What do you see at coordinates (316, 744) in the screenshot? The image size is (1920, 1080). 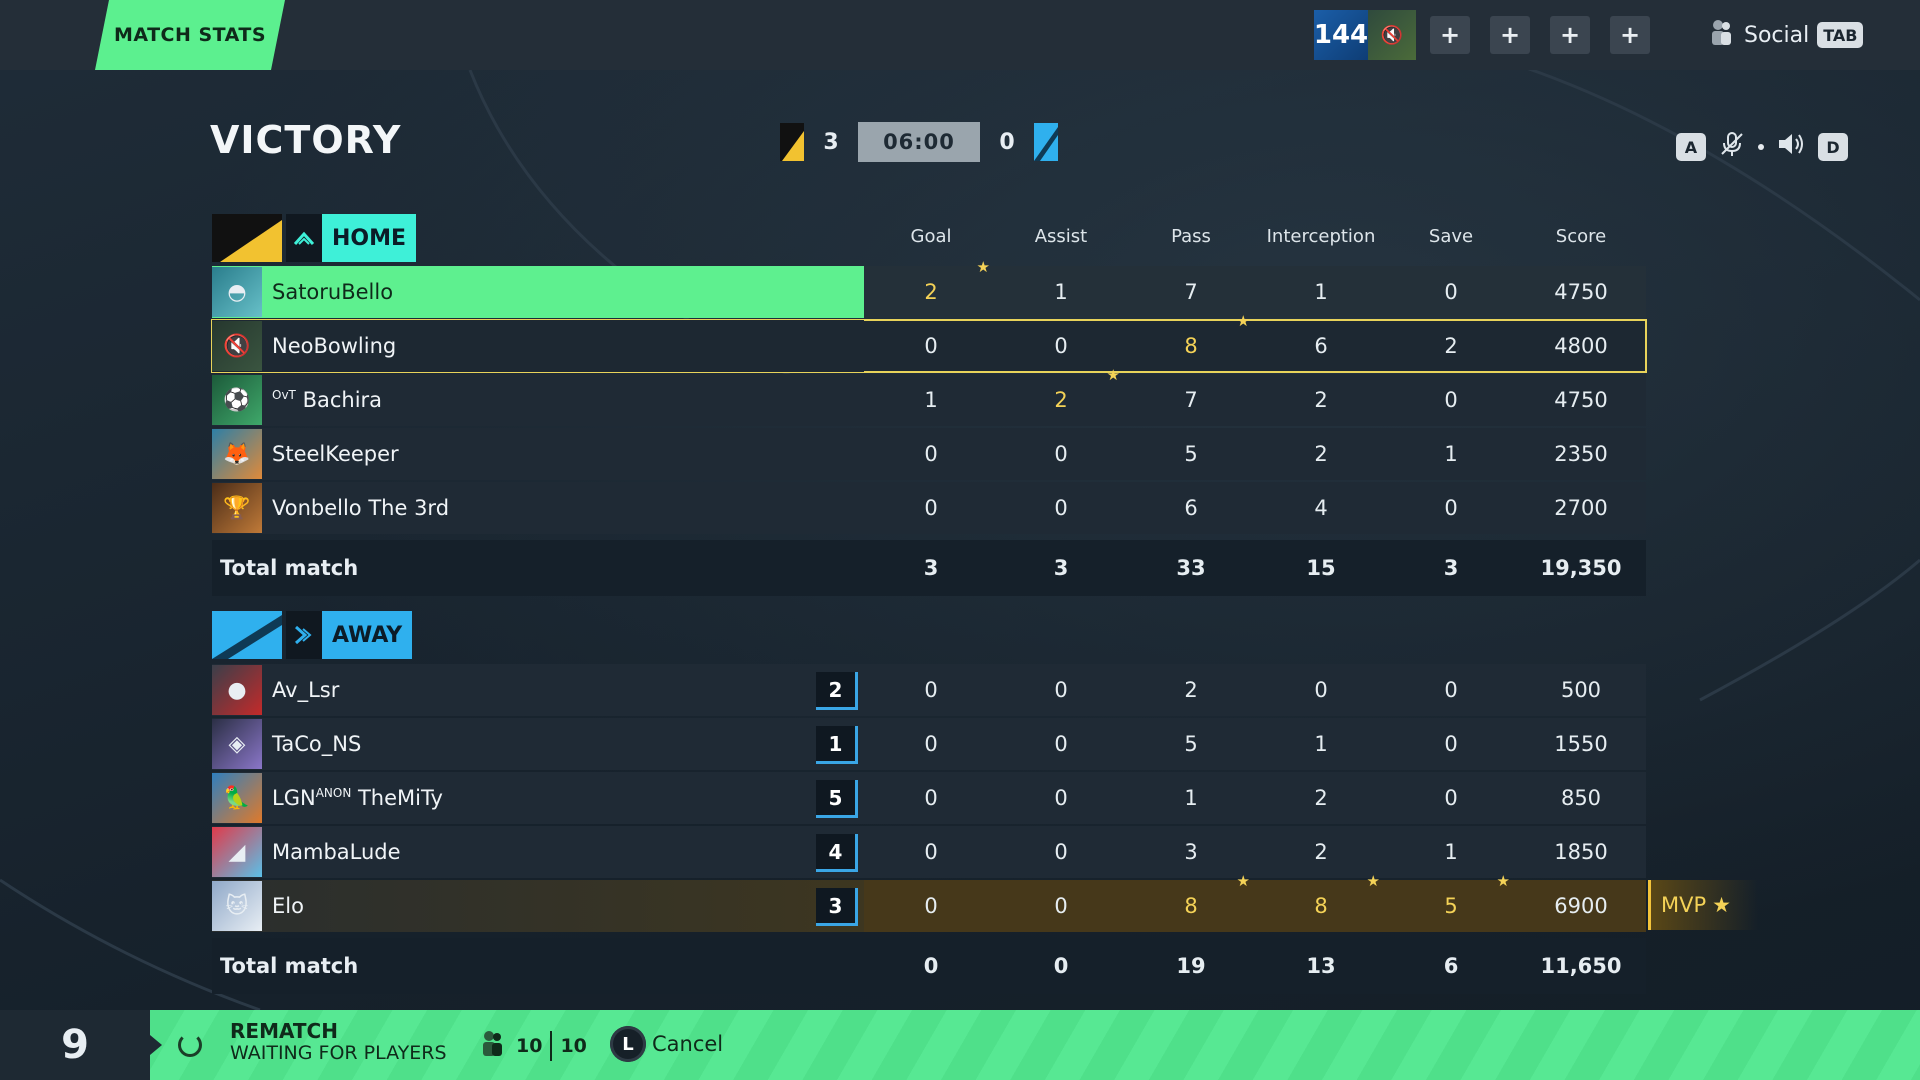 I see `player-name: TaCo_NS` at bounding box center [316, 744].